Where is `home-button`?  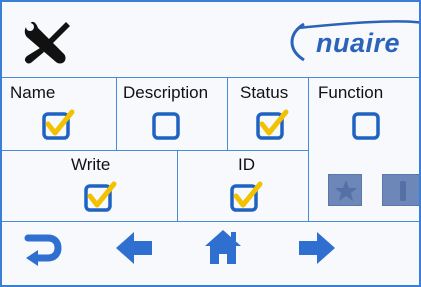 home-button is located at coordinates (223, 246).